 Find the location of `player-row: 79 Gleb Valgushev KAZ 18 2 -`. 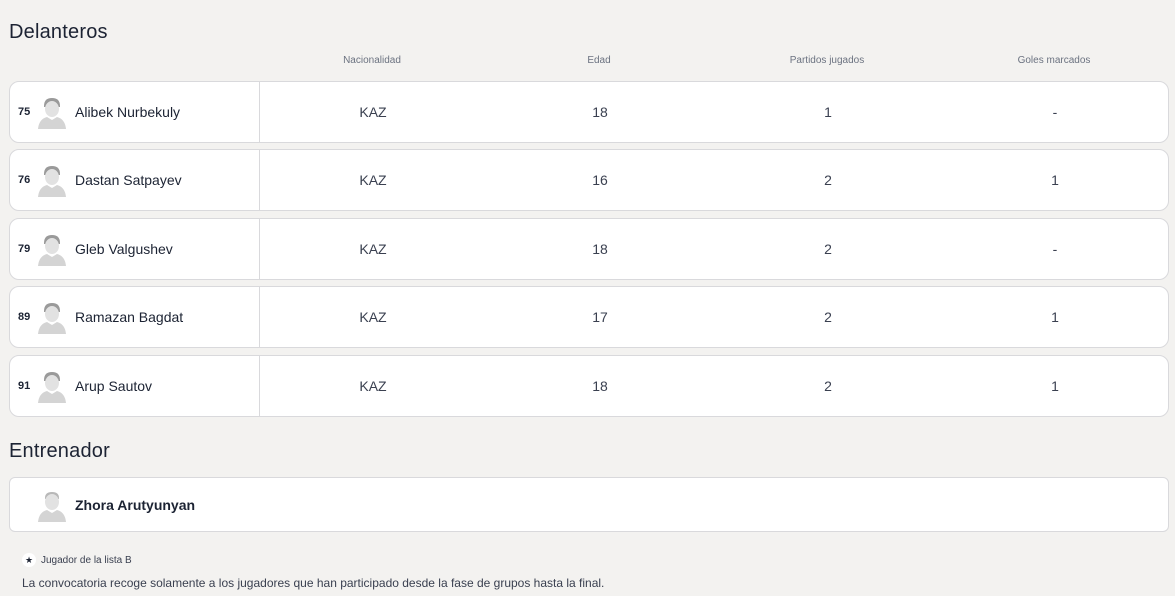

player-row: 79 Gleb Valgushev KAZ 18 2 - is located at coordinates (589, 249).